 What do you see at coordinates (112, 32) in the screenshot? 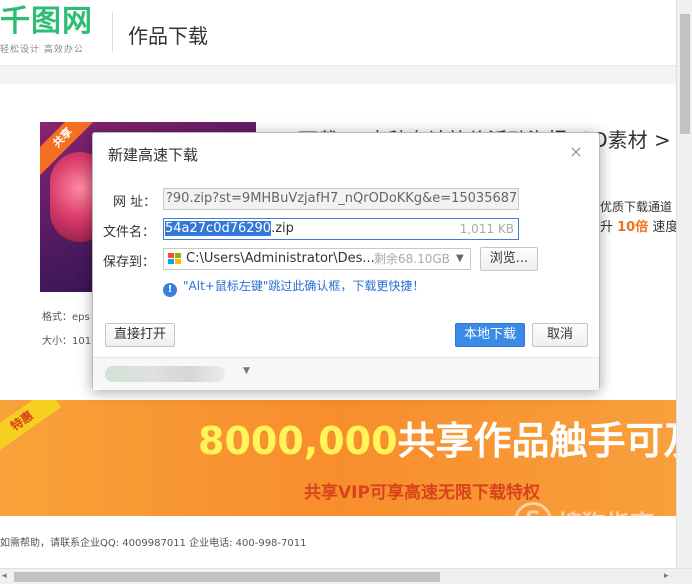
I see `header-divider` at bounding box center [112, 32].